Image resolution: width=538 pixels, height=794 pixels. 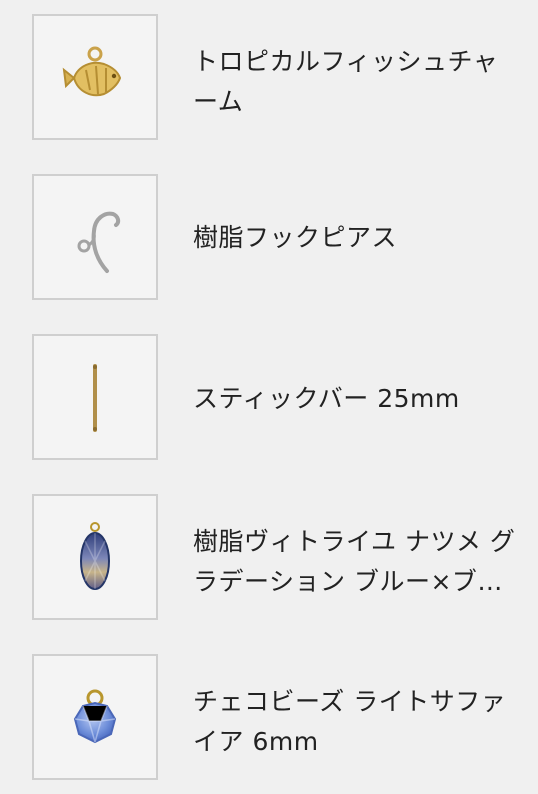 What do you see at coordinates (92, 71) in the screenshot?
I see `tropical-fish-charm-icon` at bounding box center [92, 71].